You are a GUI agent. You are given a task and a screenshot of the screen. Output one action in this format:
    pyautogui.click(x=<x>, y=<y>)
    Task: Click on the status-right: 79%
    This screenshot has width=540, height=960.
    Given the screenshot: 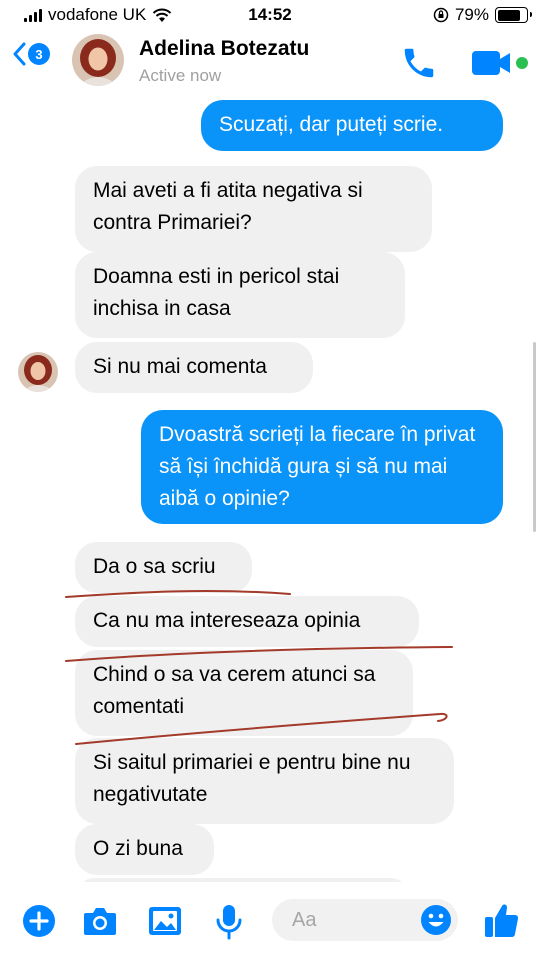 What is the action you would take?
    pyautogui.click(x=482, y=15)
    